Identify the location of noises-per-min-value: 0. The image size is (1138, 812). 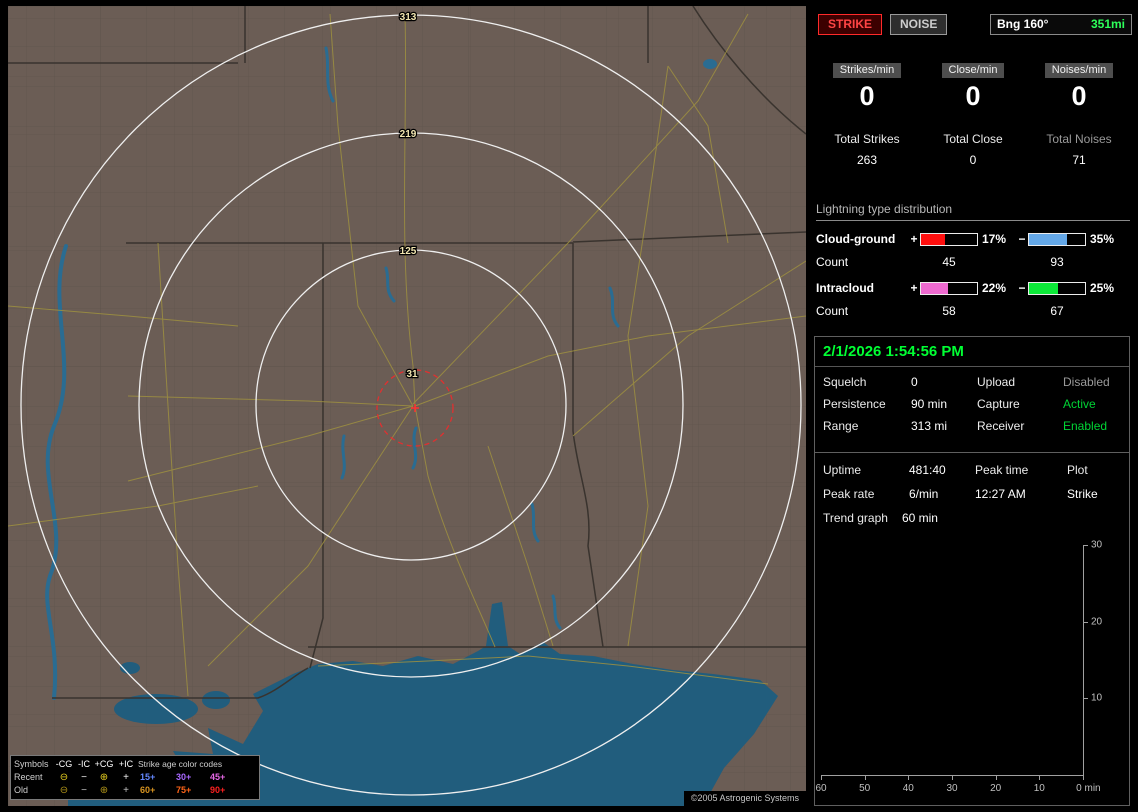
(1079, 96).